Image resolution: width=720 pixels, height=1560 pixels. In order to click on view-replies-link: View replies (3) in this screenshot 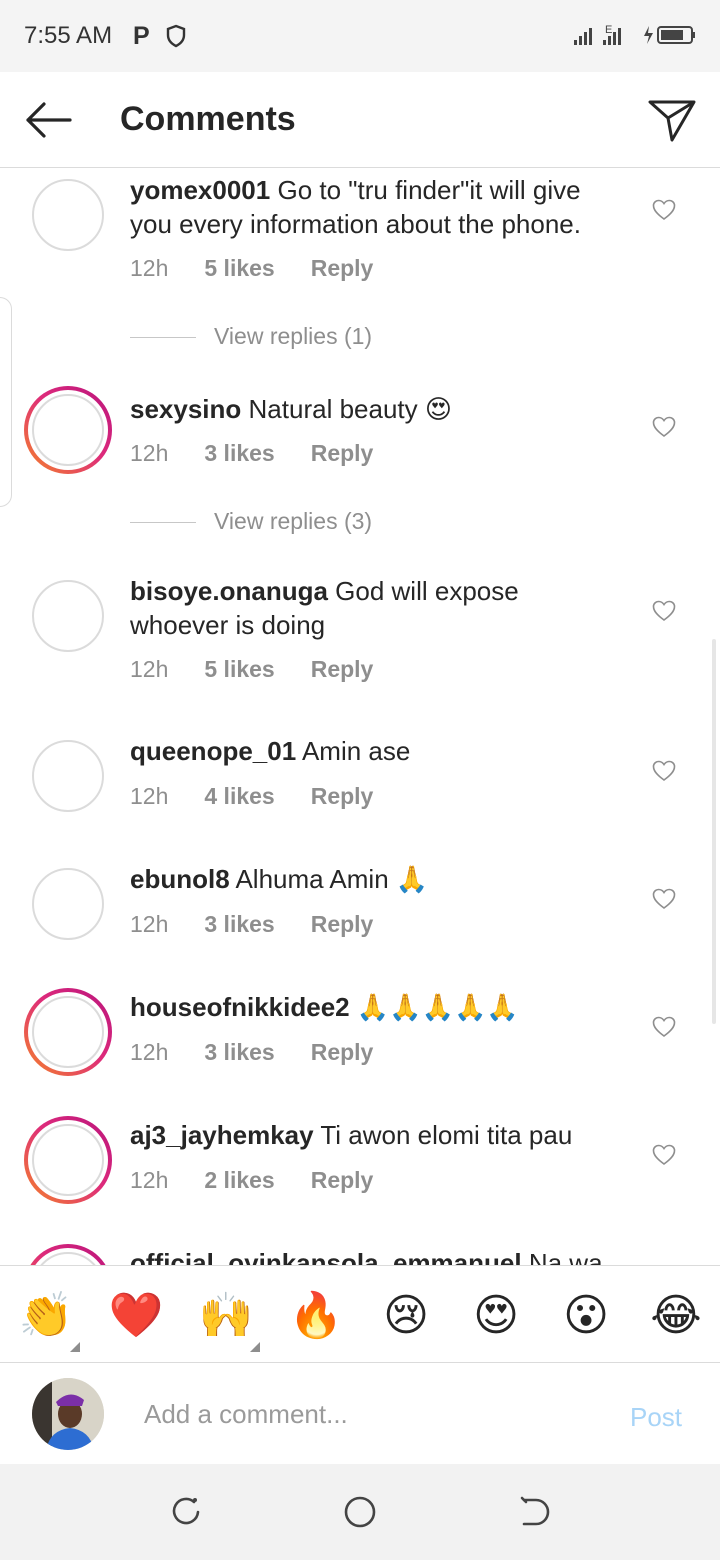, I will do `click(251, 521)`.